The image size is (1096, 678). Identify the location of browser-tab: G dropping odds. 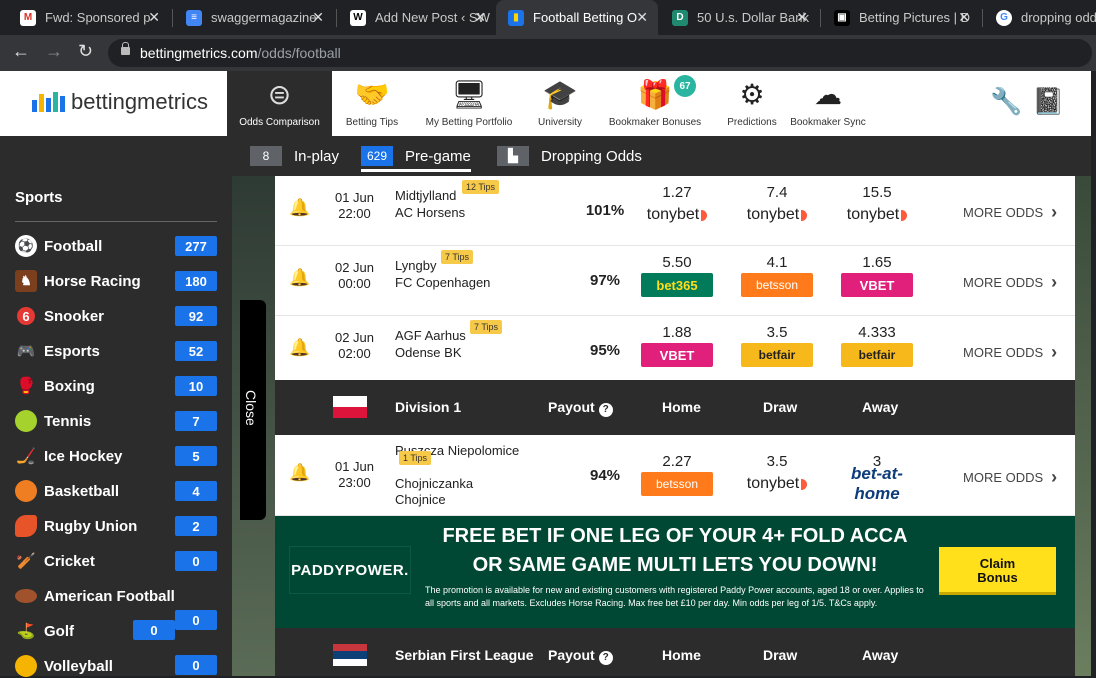
(1040, 17).